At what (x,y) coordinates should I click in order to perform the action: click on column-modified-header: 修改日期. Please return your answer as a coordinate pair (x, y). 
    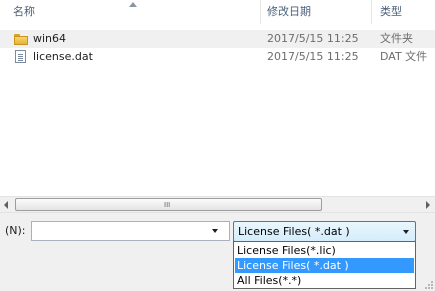
    Looking at the image, I should click on (289, 12).